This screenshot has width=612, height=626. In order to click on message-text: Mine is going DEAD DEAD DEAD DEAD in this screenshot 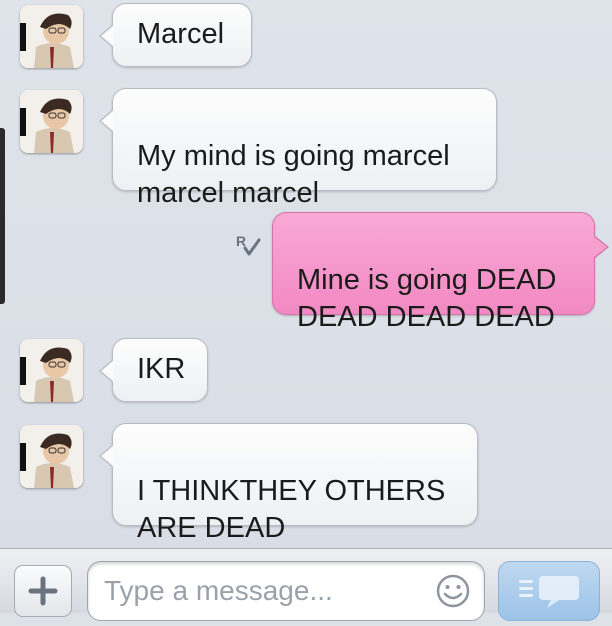, I will do `click(427, 298)`.